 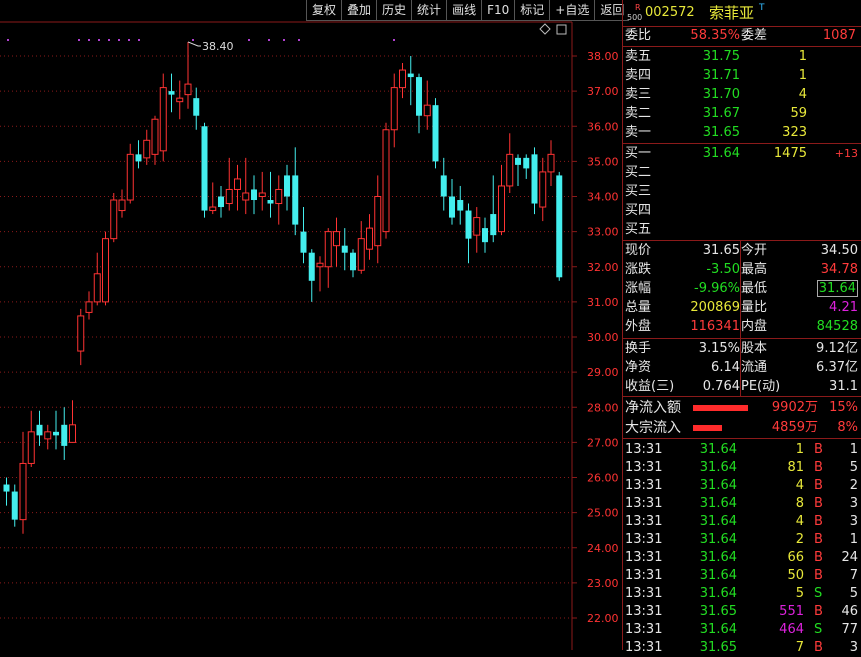 I want to click on toolbar-button-5: F10, so click(x=498, y=10).